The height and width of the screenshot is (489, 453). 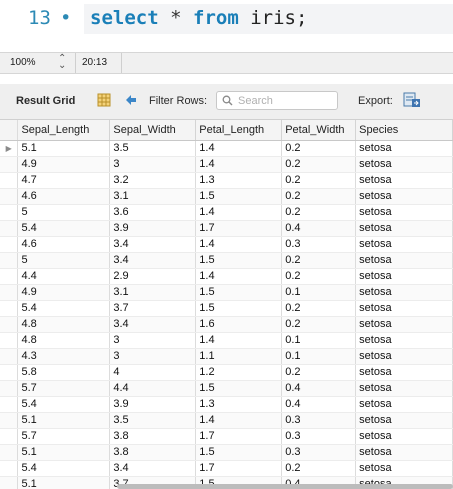 I want to click on zoom-select: 100% ⌃ ⌄, so click(x=38, y=63).